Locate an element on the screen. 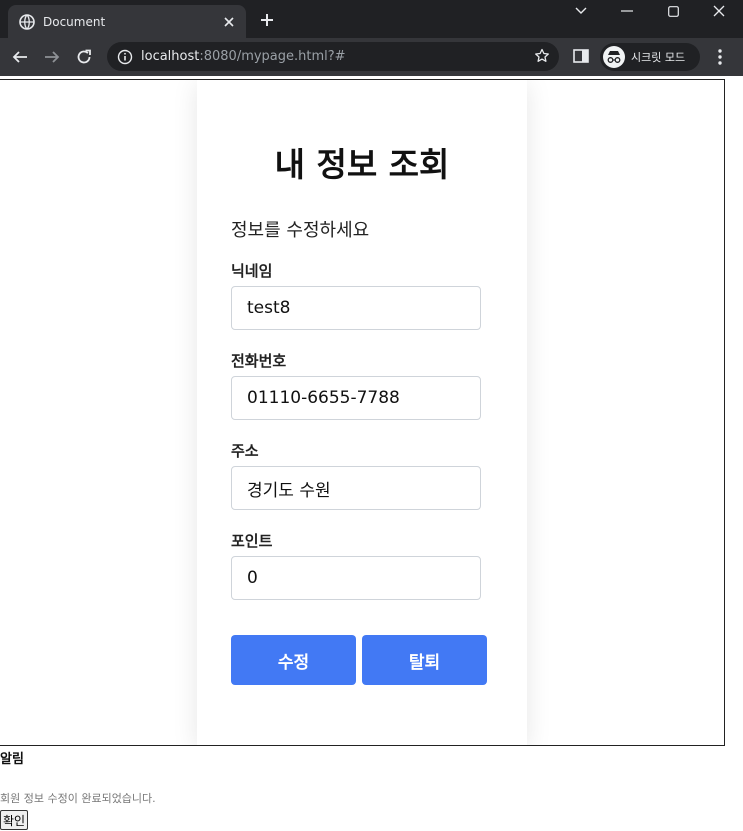 Image resolution: width=743 pixels, height=831 pixels. incognito-badge: 시크릿 모드 is located at coordinates (650, 57).